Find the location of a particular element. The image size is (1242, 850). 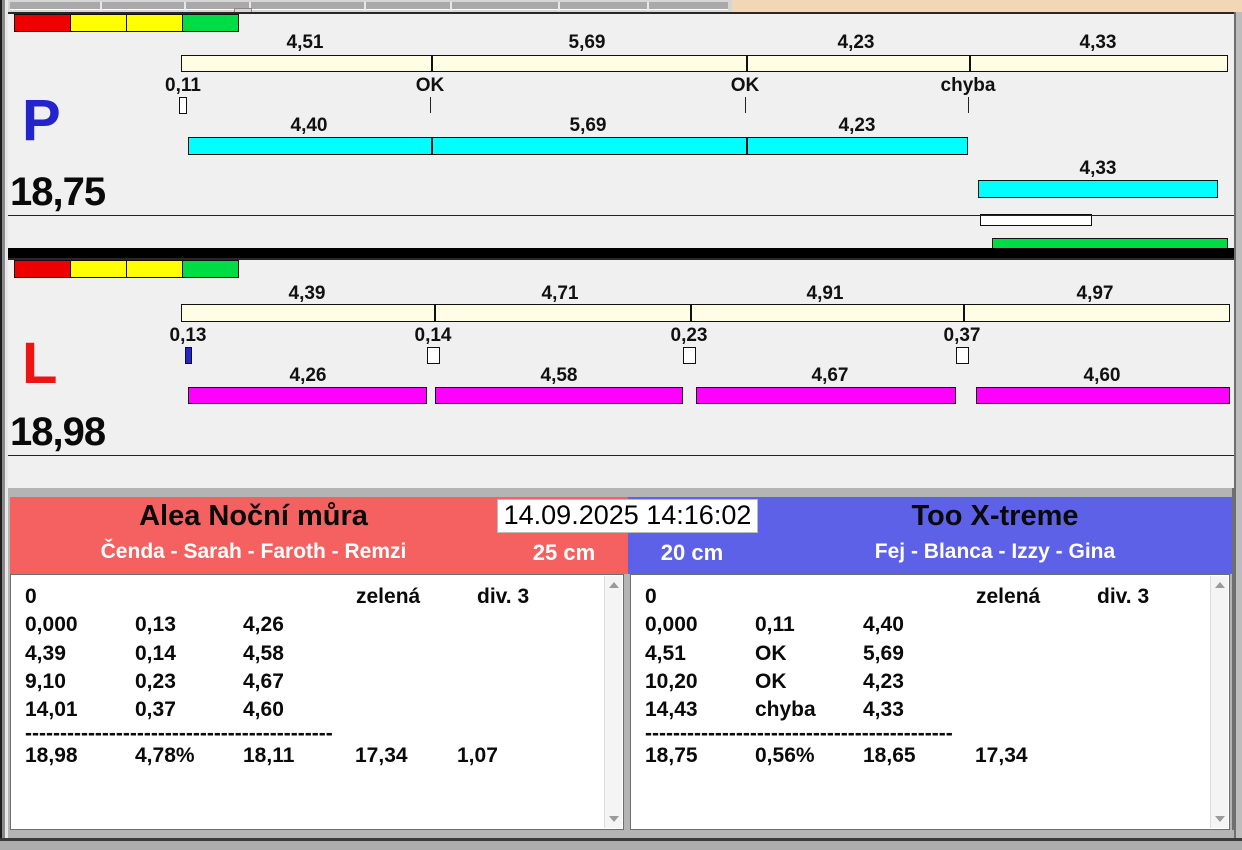

result-cell: 5,69 is located at coordinates (883, 653).